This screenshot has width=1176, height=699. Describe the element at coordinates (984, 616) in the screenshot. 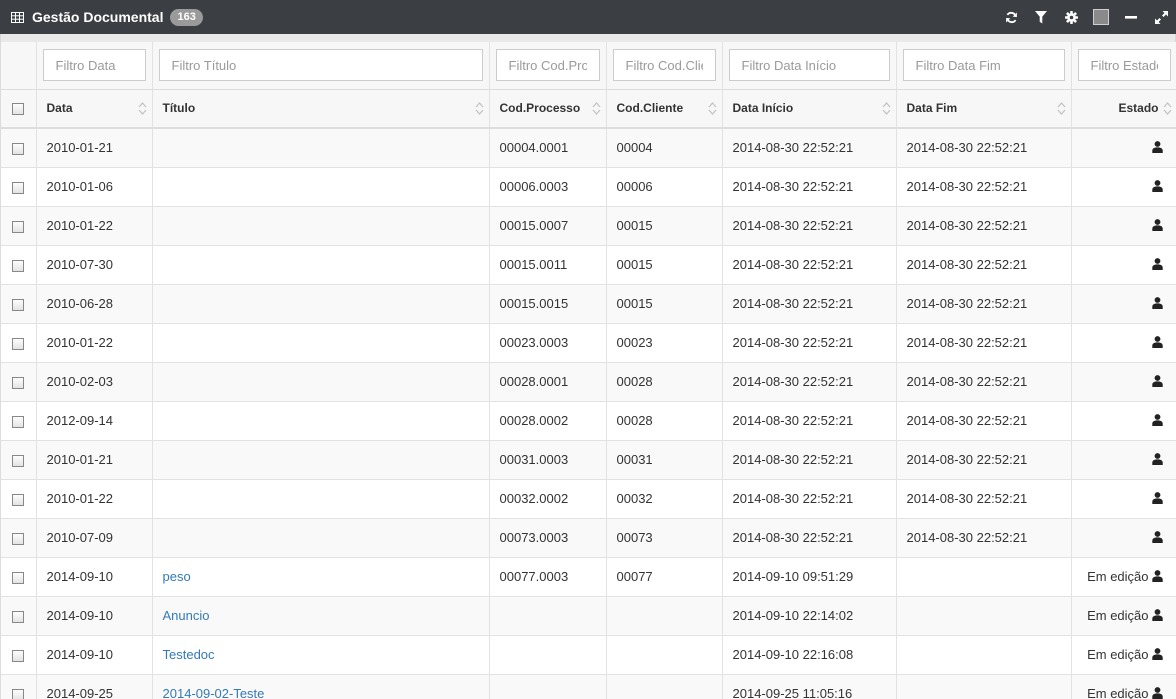

I see `cell-data-fim` at that location.